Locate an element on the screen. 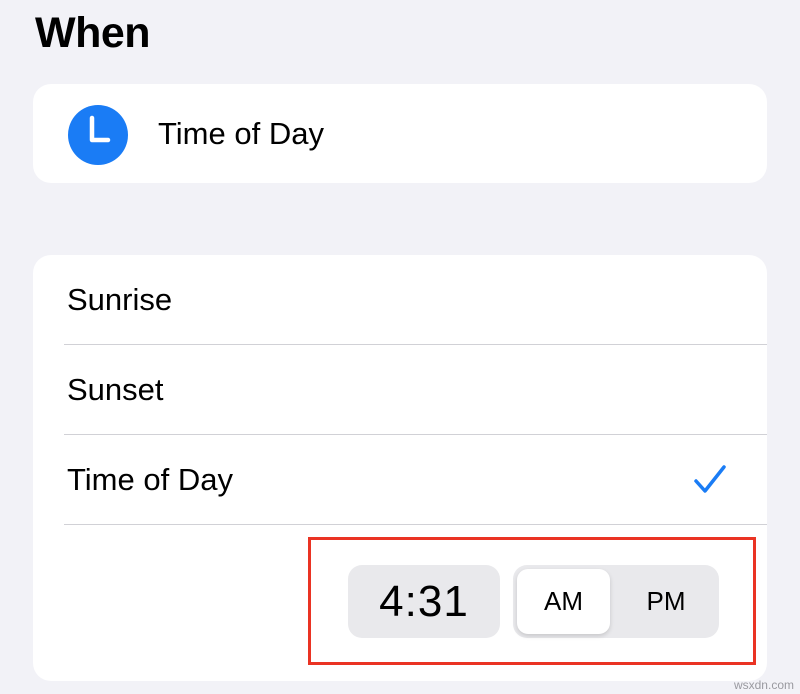 The width and height of the screenshot is (800, 694). clock-icon is located at coordinates (98, 135).